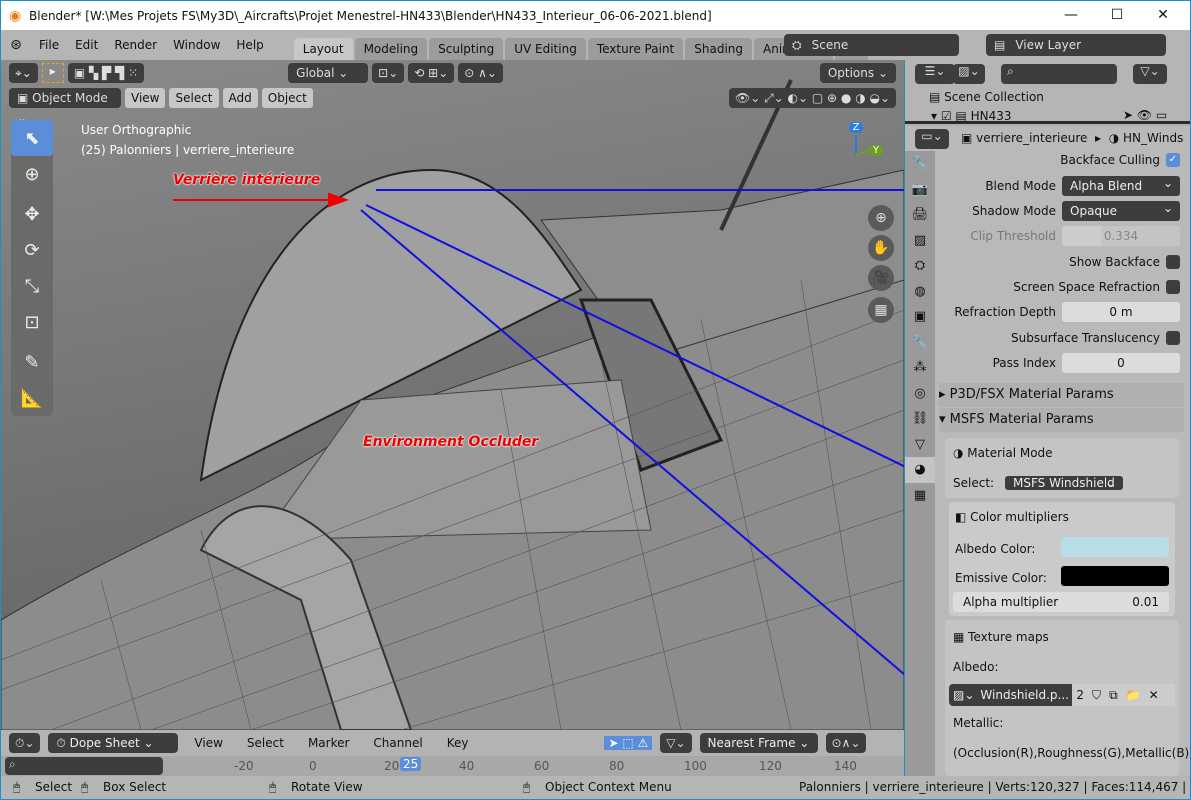 The height and width of the screenshot is (800, 1191). I want to click on view-layer-selector: ▤ View Layer, so click(1076, 45).